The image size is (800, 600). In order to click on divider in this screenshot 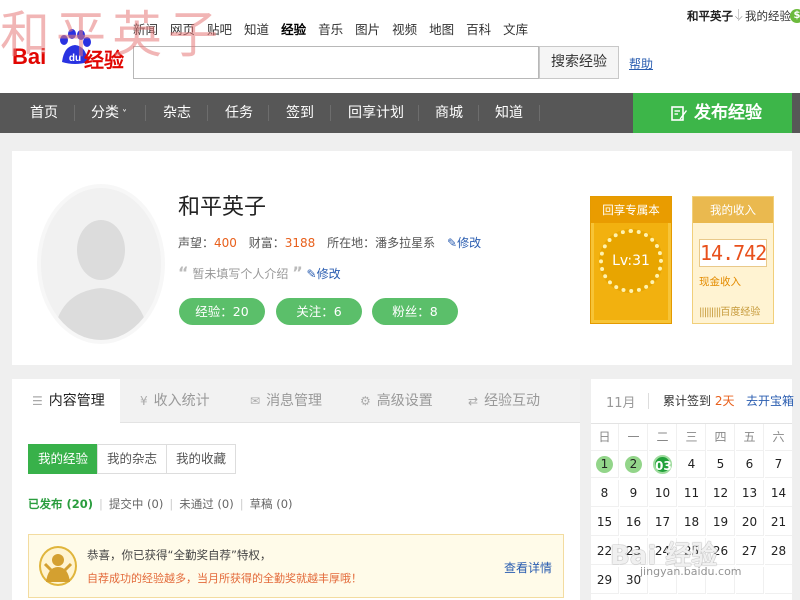, I will do `click(738, 15)`.